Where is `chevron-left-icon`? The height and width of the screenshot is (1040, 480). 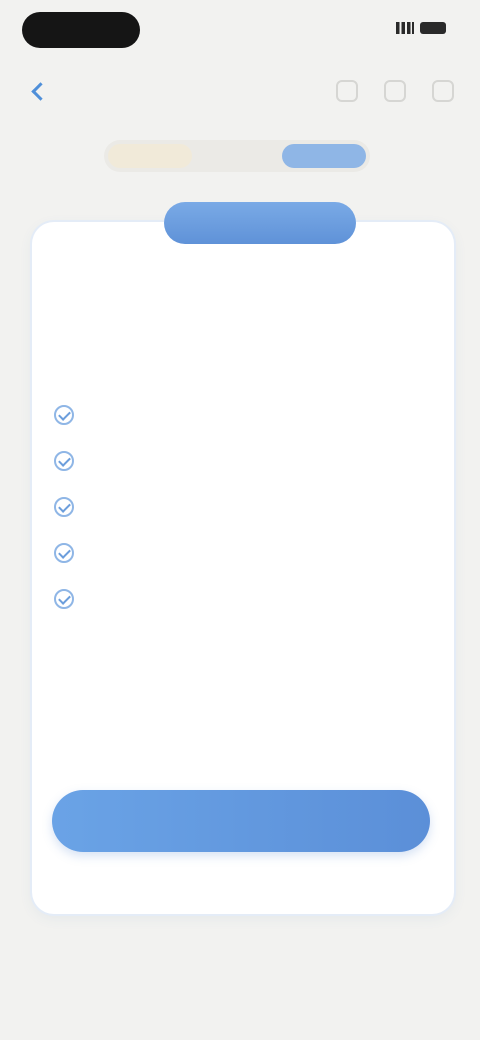 chevron-left-icon is located at coordinates (40, 91).